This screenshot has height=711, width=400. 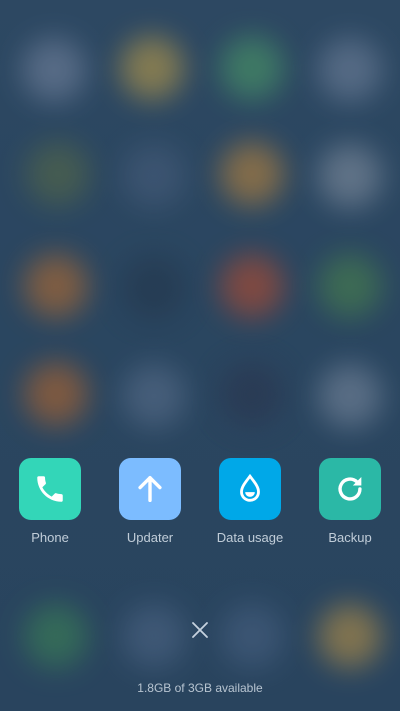 I want to click on phone-app-tile, so click(x=50, y=489).